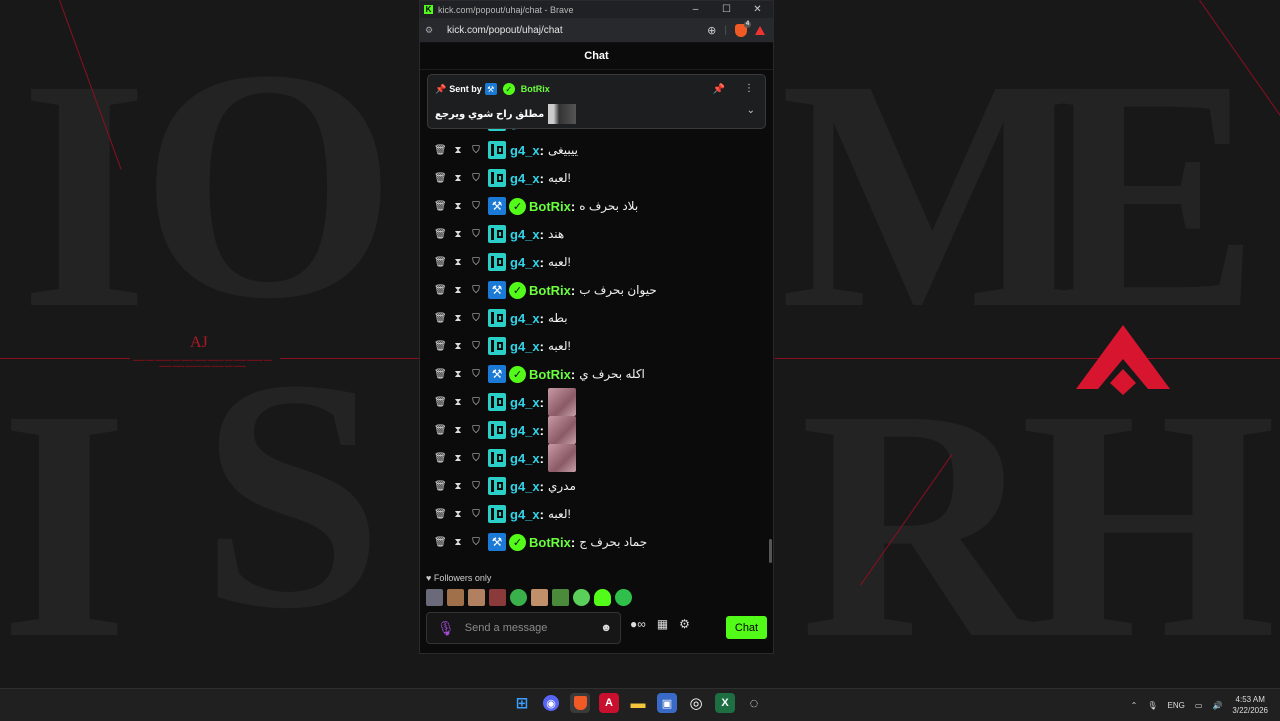  I want to click on send-chat-button: Chat, so click(746, 627).